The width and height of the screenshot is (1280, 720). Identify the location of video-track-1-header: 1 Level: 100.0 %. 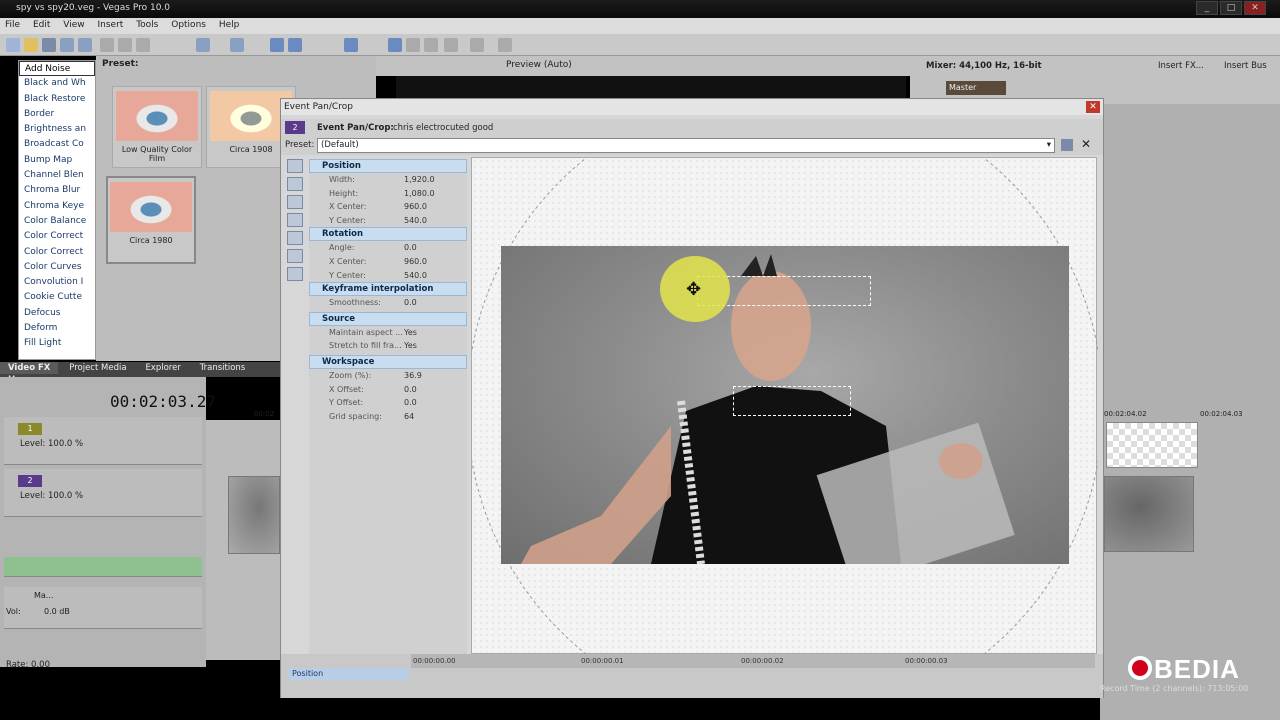
(103, 441).